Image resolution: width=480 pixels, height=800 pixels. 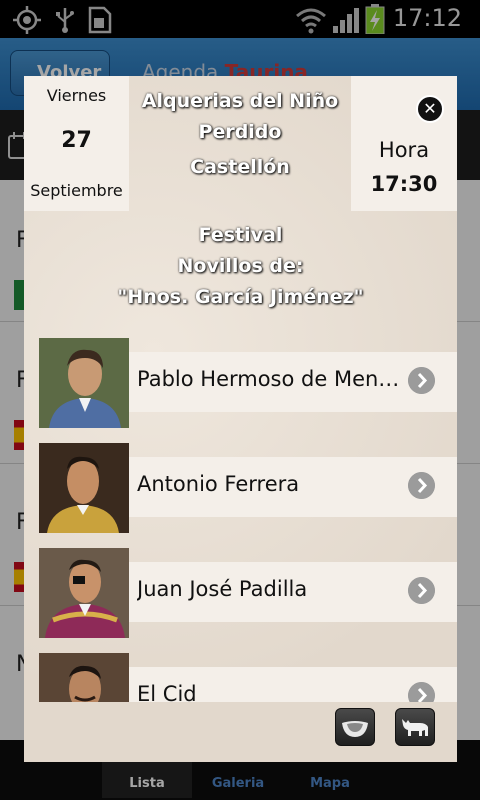 I want to click on dialog-actions, so click(x=240, y=732).